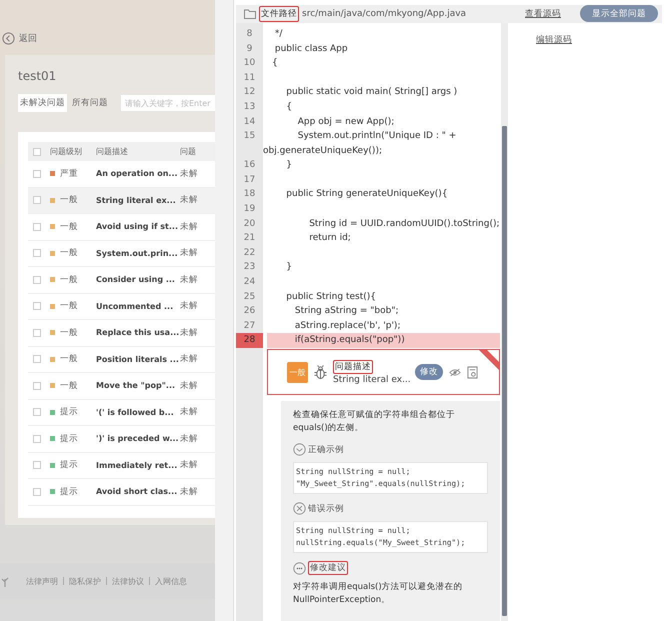 The width and height of the screenshot is (670, 621). Describe the element at coordinates (329, 239) in the screenshot. I see `code-line: return id;` at that location.